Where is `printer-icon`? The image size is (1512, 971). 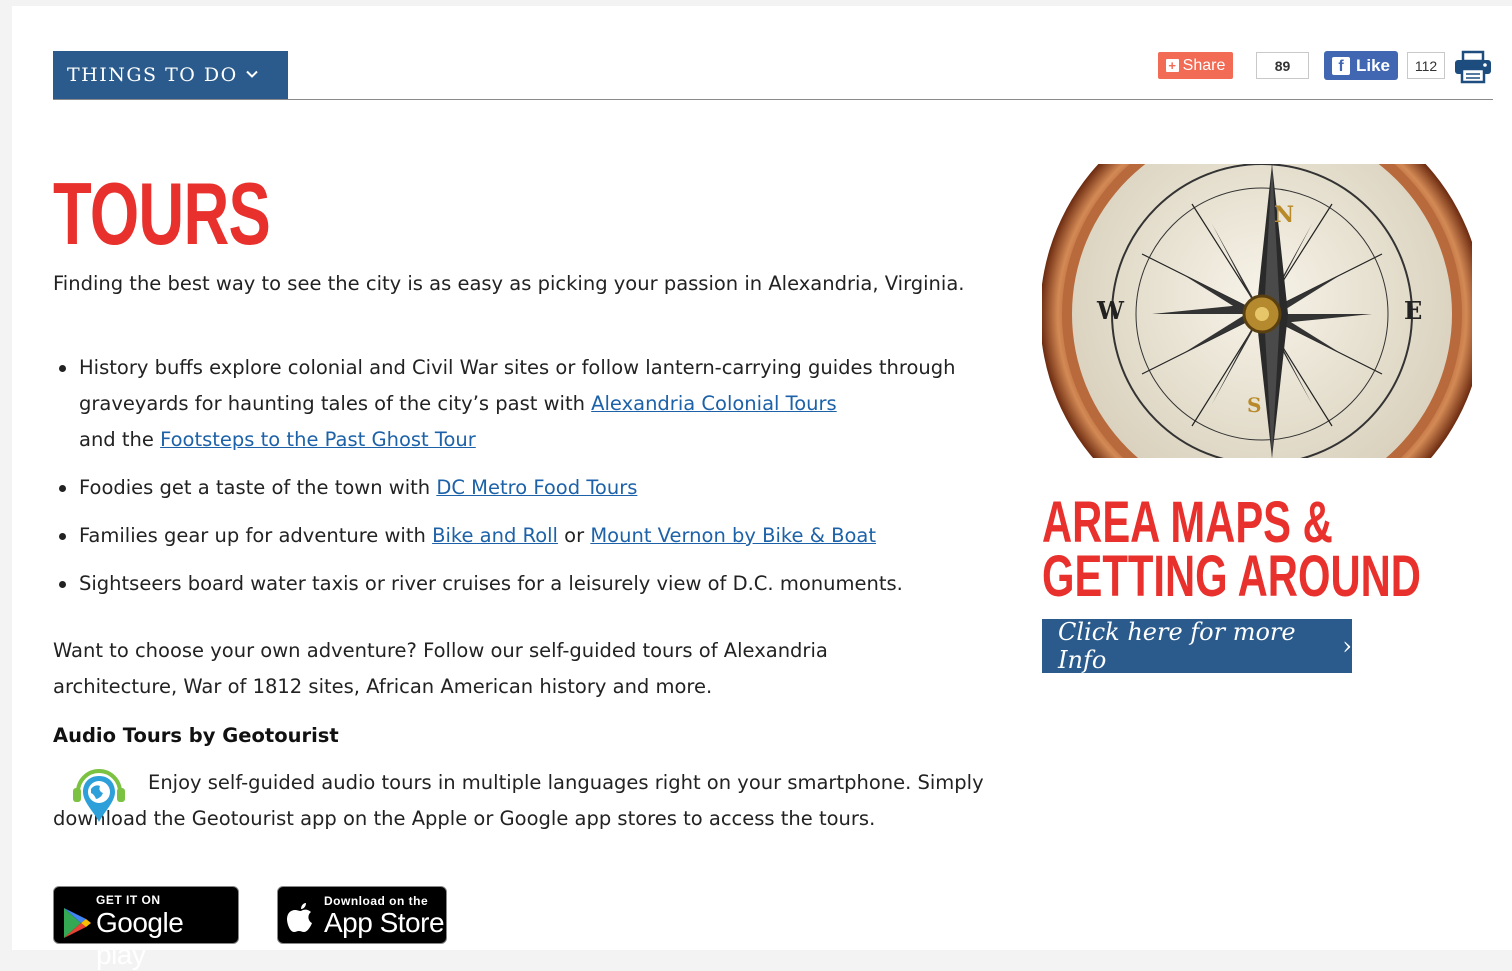 printer-icon is located at coordinates (1473, 67).